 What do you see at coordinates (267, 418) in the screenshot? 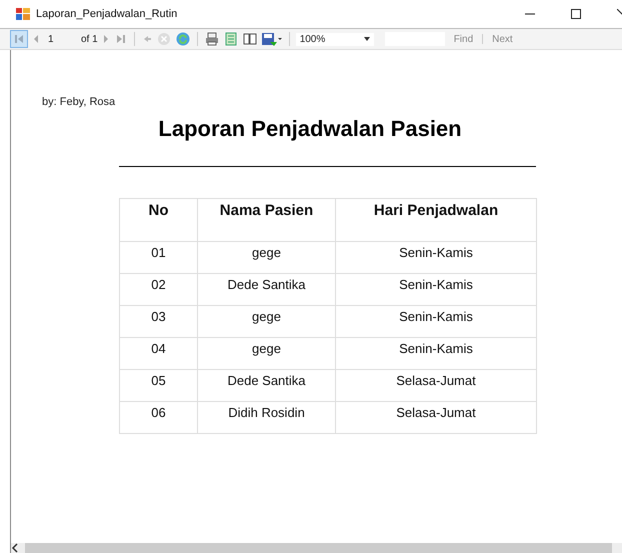
I see `table-cell: Didih Rosidin` at bounding box center [267, 418].